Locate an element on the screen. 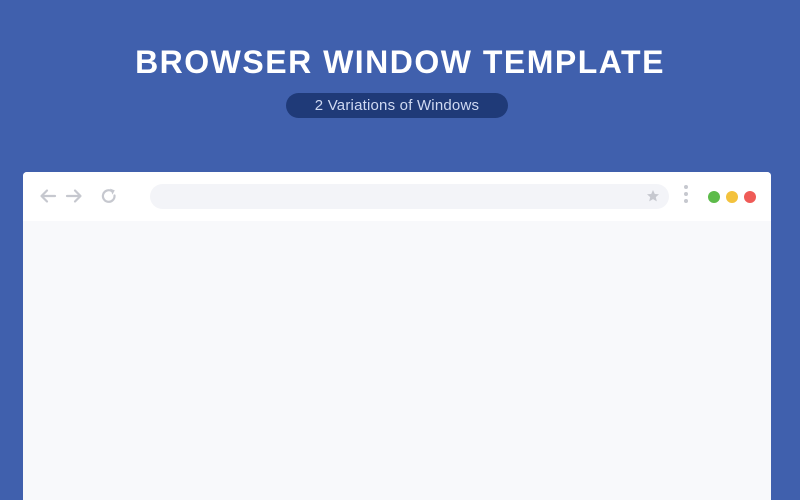  star-icon is located at coordinates (653, 196).